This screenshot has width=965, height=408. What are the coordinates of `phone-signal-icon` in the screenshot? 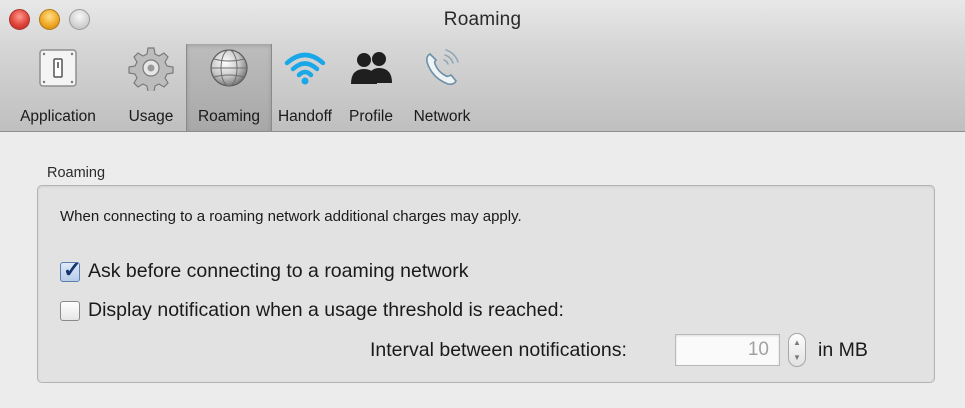 It's located at (442, 68).